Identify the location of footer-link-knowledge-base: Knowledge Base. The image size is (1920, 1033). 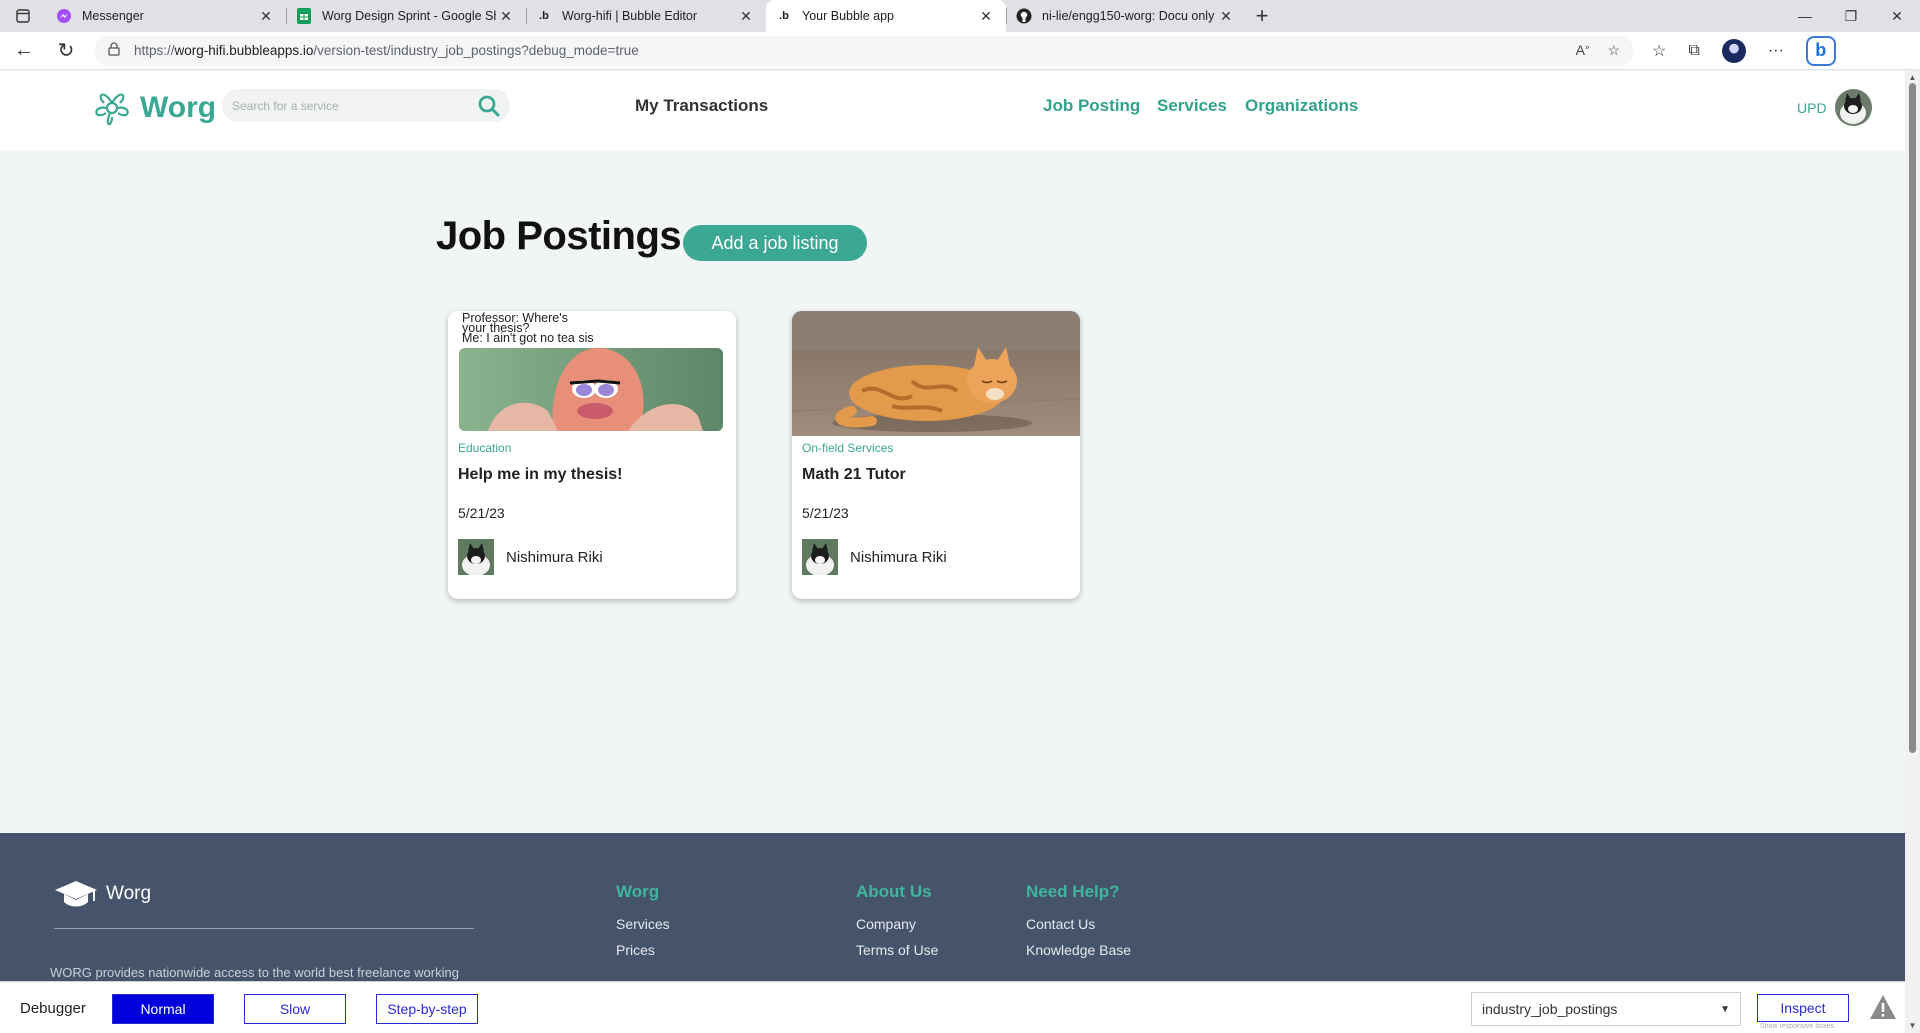
(1078, 950).